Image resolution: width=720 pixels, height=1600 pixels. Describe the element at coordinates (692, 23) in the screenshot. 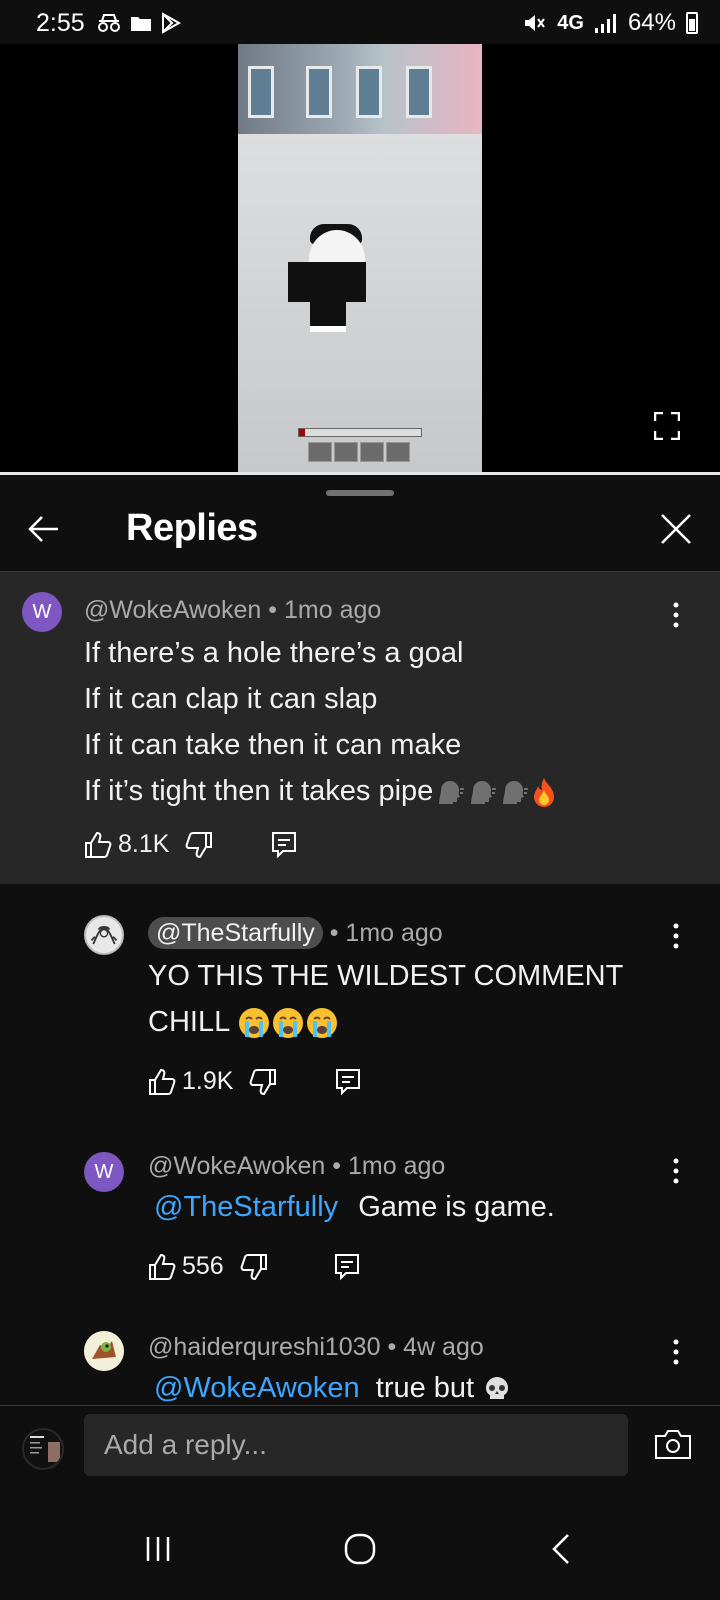

I see `battery-icon` at that location.